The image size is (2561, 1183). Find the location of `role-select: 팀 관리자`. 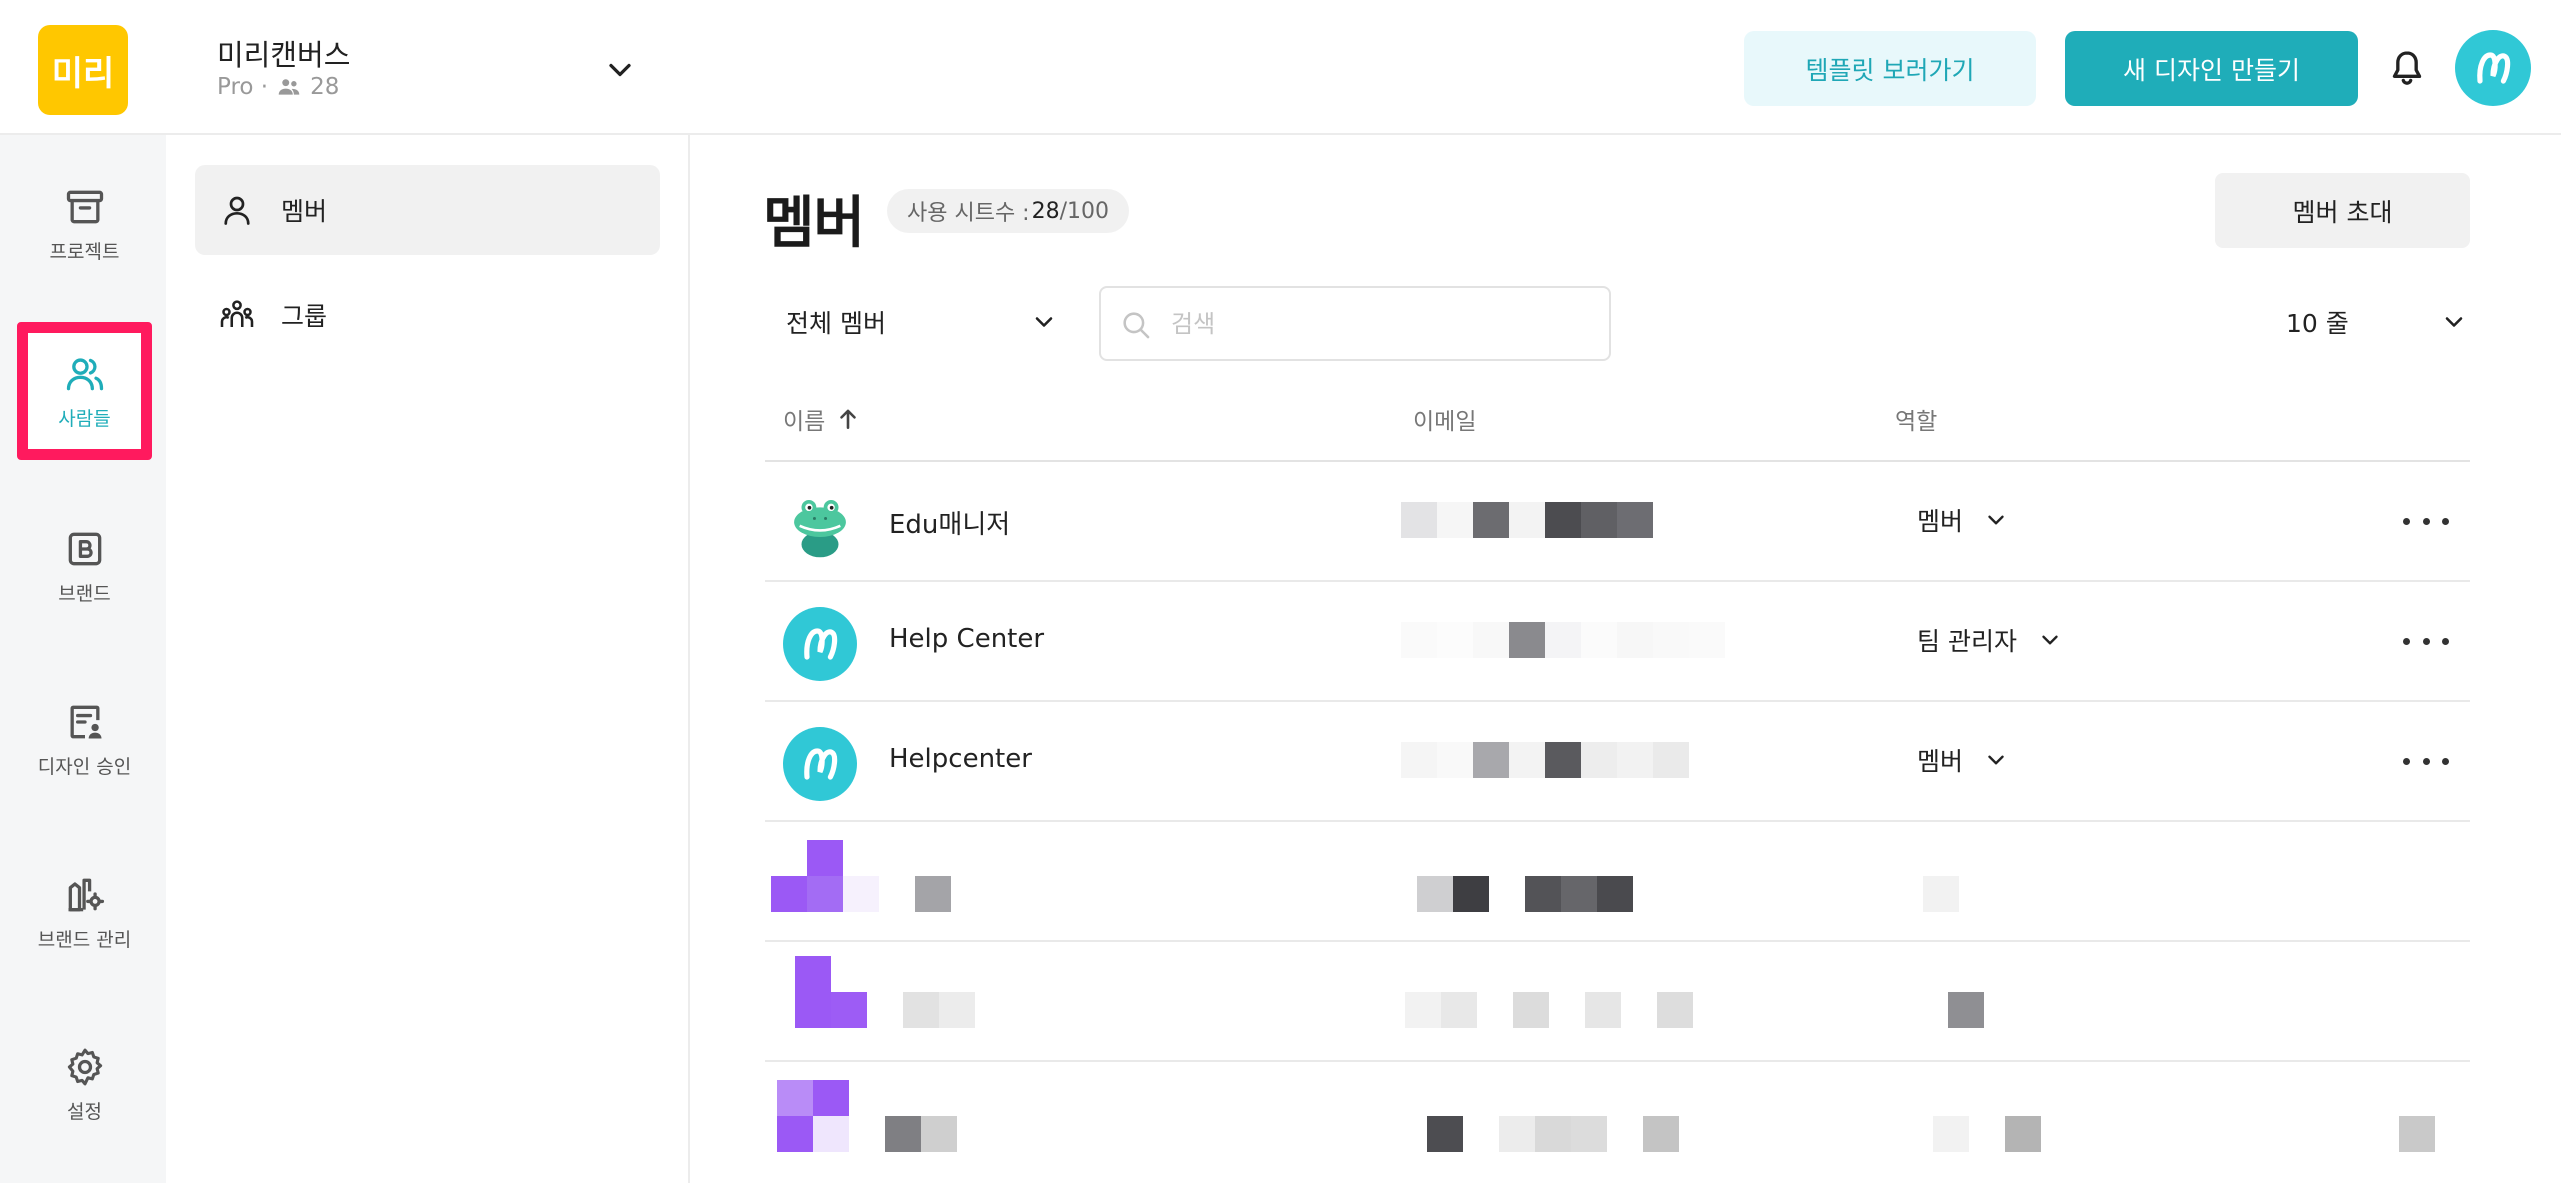

role-select: 팀 관리자 is located at coordinates (1990, 640).